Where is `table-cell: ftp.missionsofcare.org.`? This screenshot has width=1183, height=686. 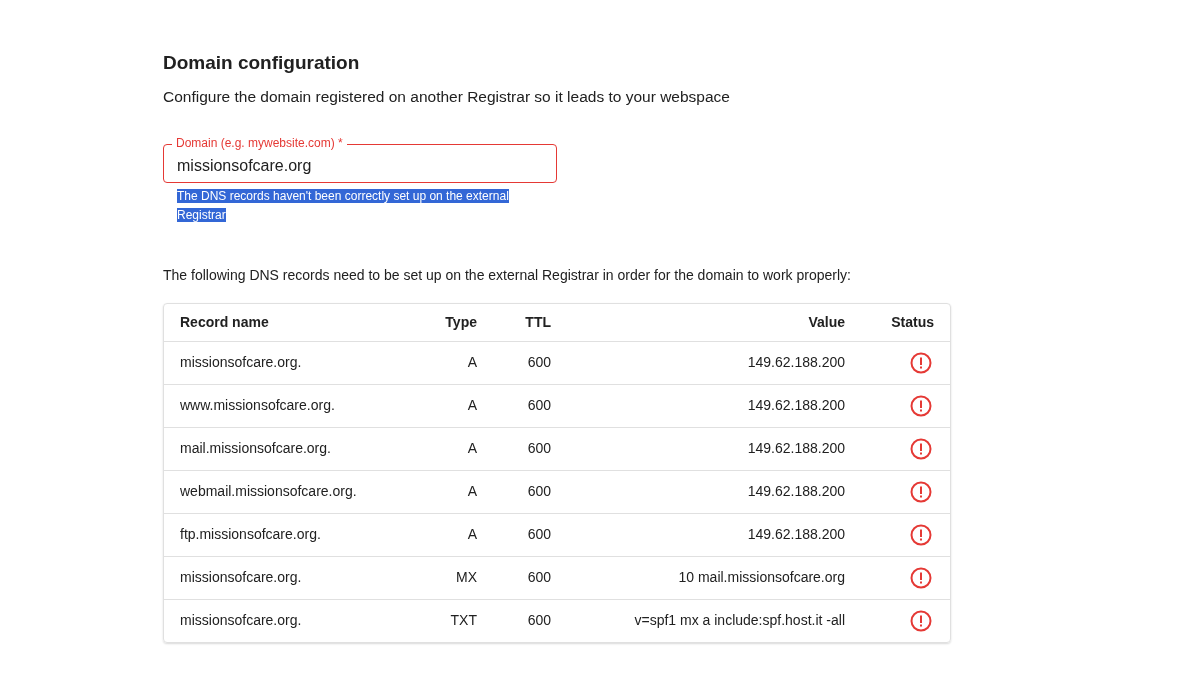 table-cell: ftp.missionsofcare.org. is located at coordinates (289, 535).